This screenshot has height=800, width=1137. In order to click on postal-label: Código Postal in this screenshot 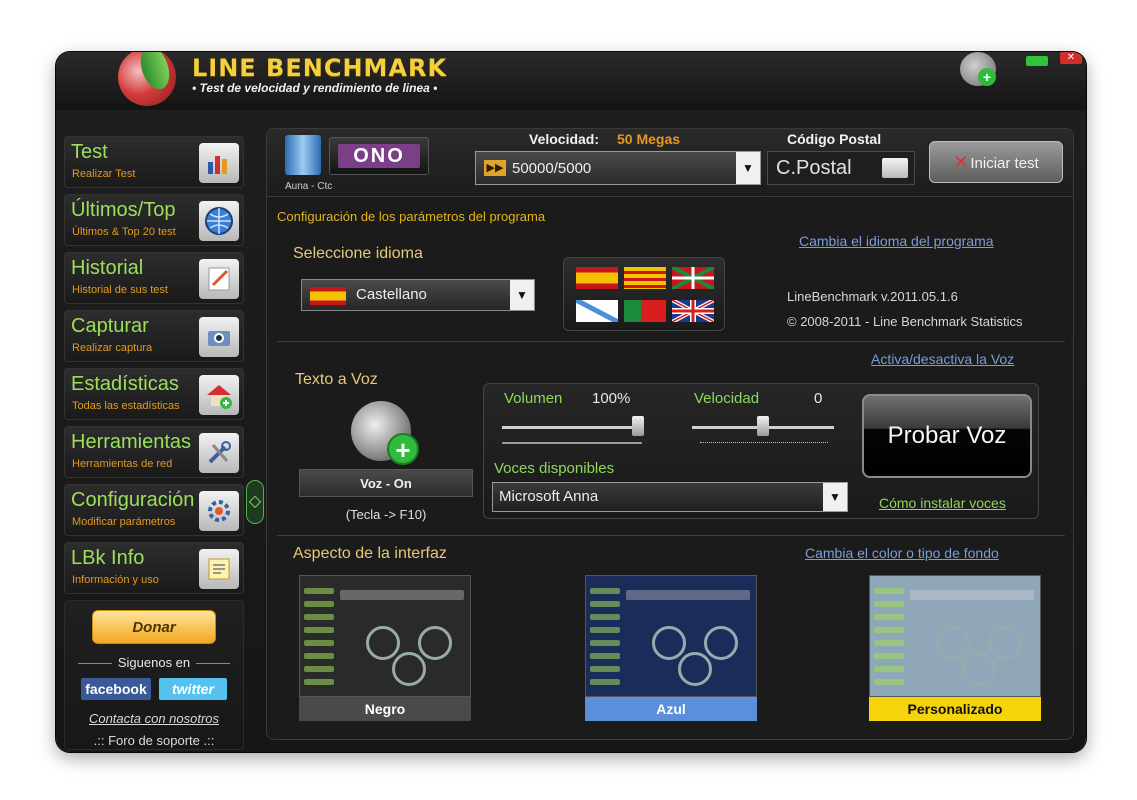, I will do `click(834, 139)`.